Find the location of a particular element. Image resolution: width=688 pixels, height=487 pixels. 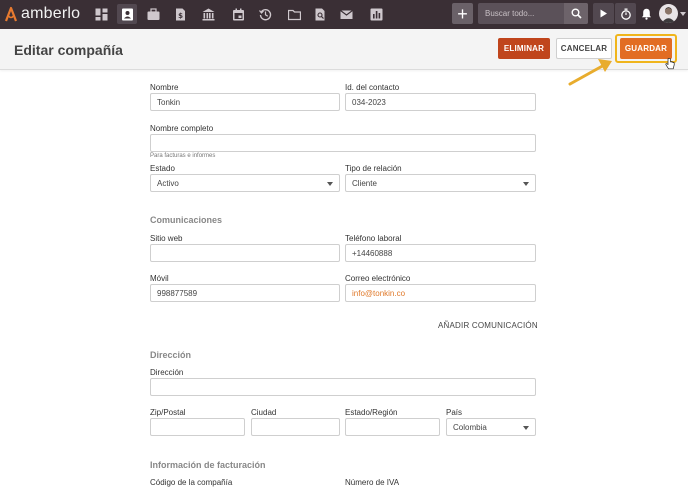

dashboard-icon is located at coordinates (101, 14).